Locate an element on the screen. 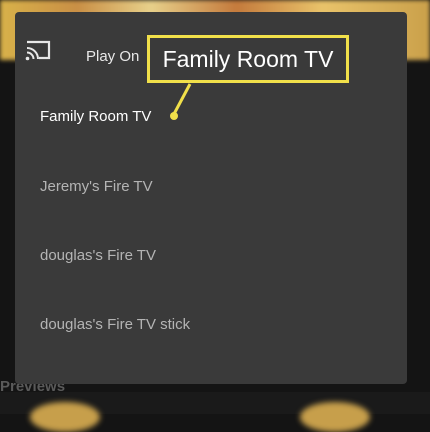 This screenshot has height=432, width=430. cast-header is located at coordinates (38, 50).